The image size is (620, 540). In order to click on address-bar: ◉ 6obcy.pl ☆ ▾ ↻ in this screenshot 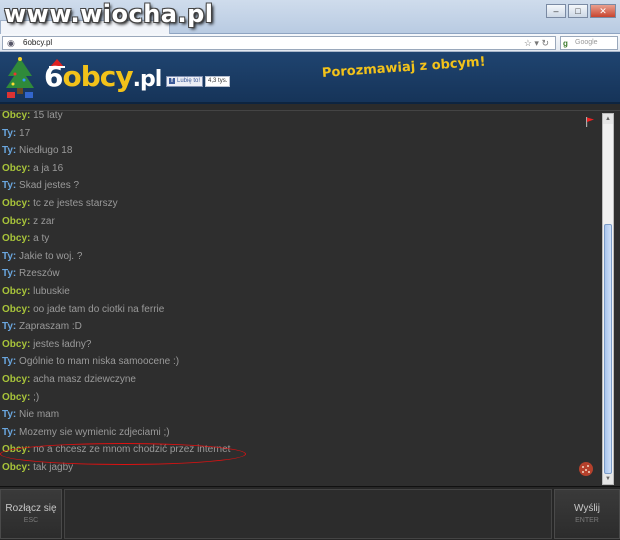, I will do `click(279, 43)`.